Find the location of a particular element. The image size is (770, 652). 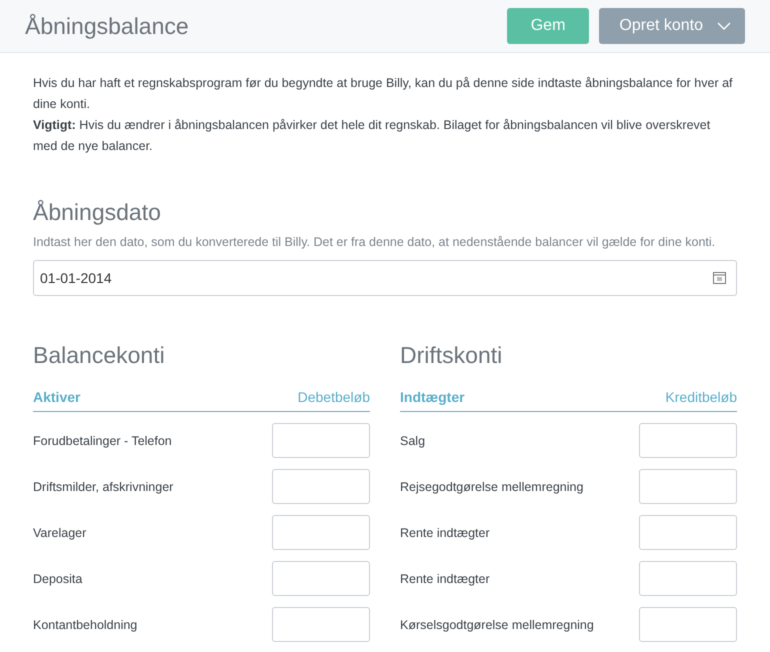

account-name: Driftsmilder, afskrivninger is located at coordinates (103, 487).